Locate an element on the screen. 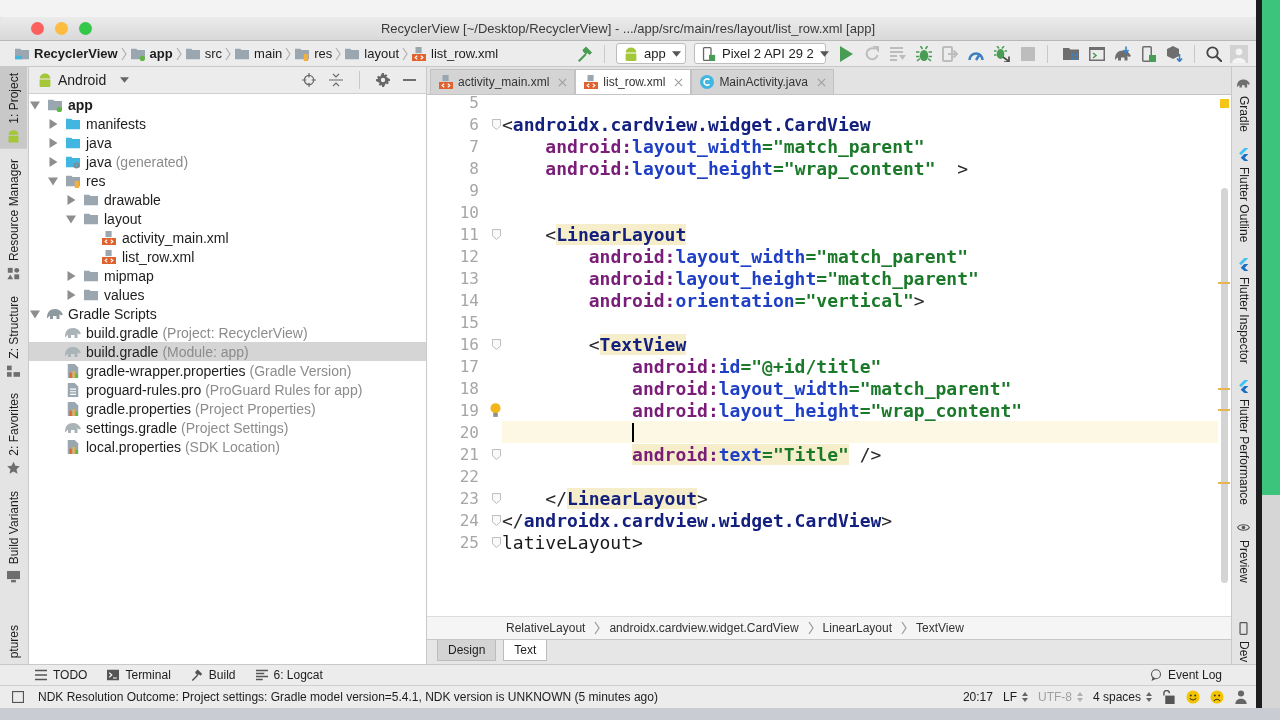 The image size is (1280, 720). tree-item: java is located at coordinates (227, 142).